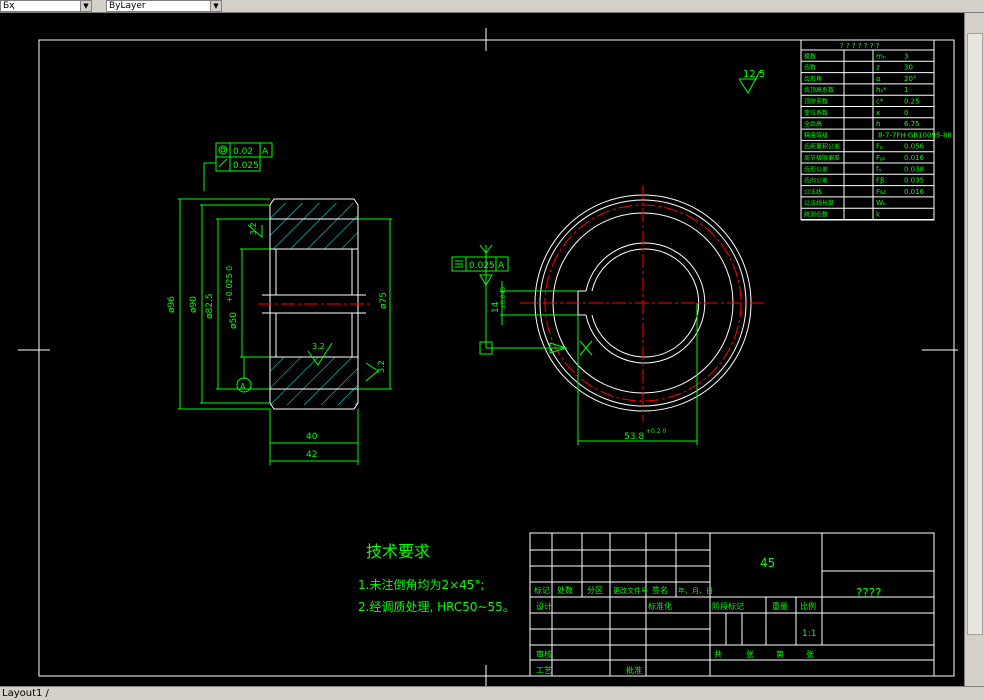  Describe the element at coordinates (816, 135) in the screenshot. I see `param-cell: 精度等级` at that location.